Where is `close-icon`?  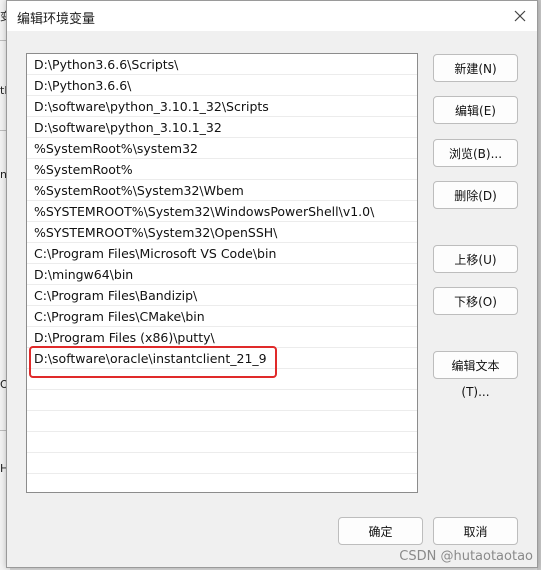
close-icon is located at coordinates (520, 16).